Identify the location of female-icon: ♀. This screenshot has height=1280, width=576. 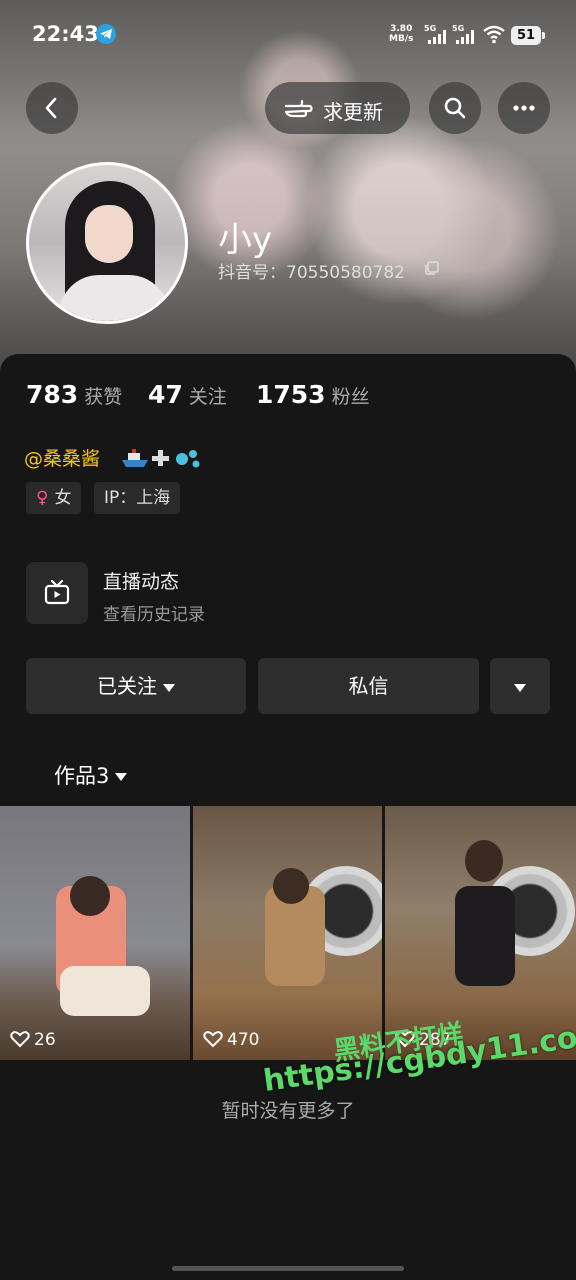
(42, 498).